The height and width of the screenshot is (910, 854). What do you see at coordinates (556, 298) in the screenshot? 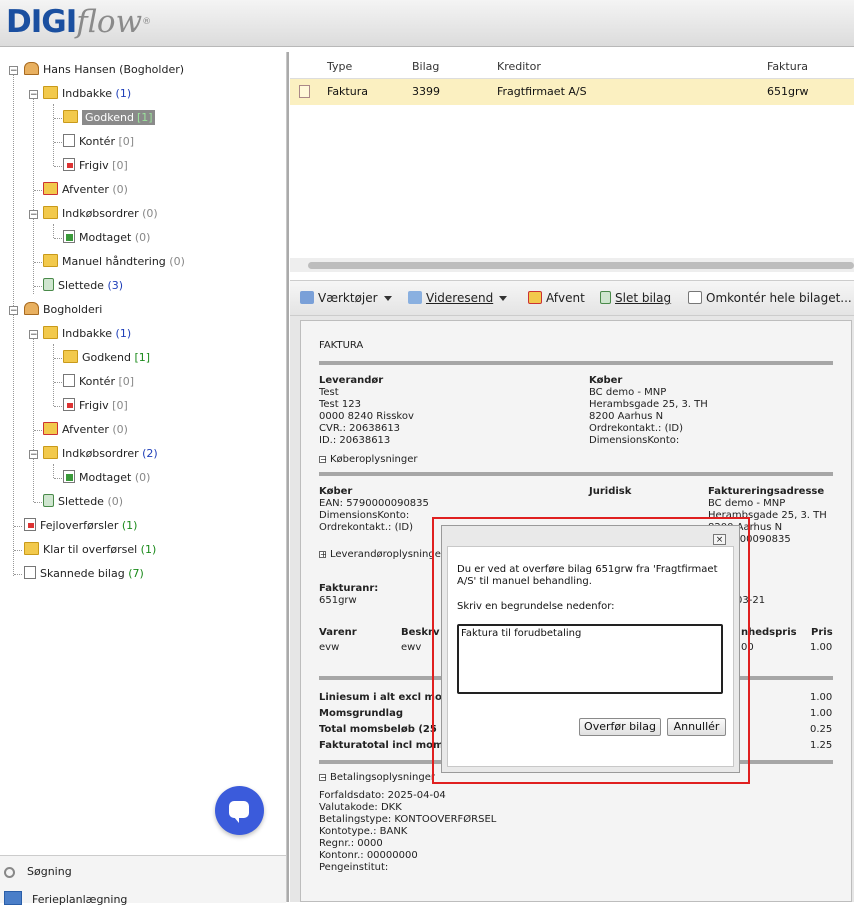
I see `hold-button: Afvent` at bounding box center [556, 298].